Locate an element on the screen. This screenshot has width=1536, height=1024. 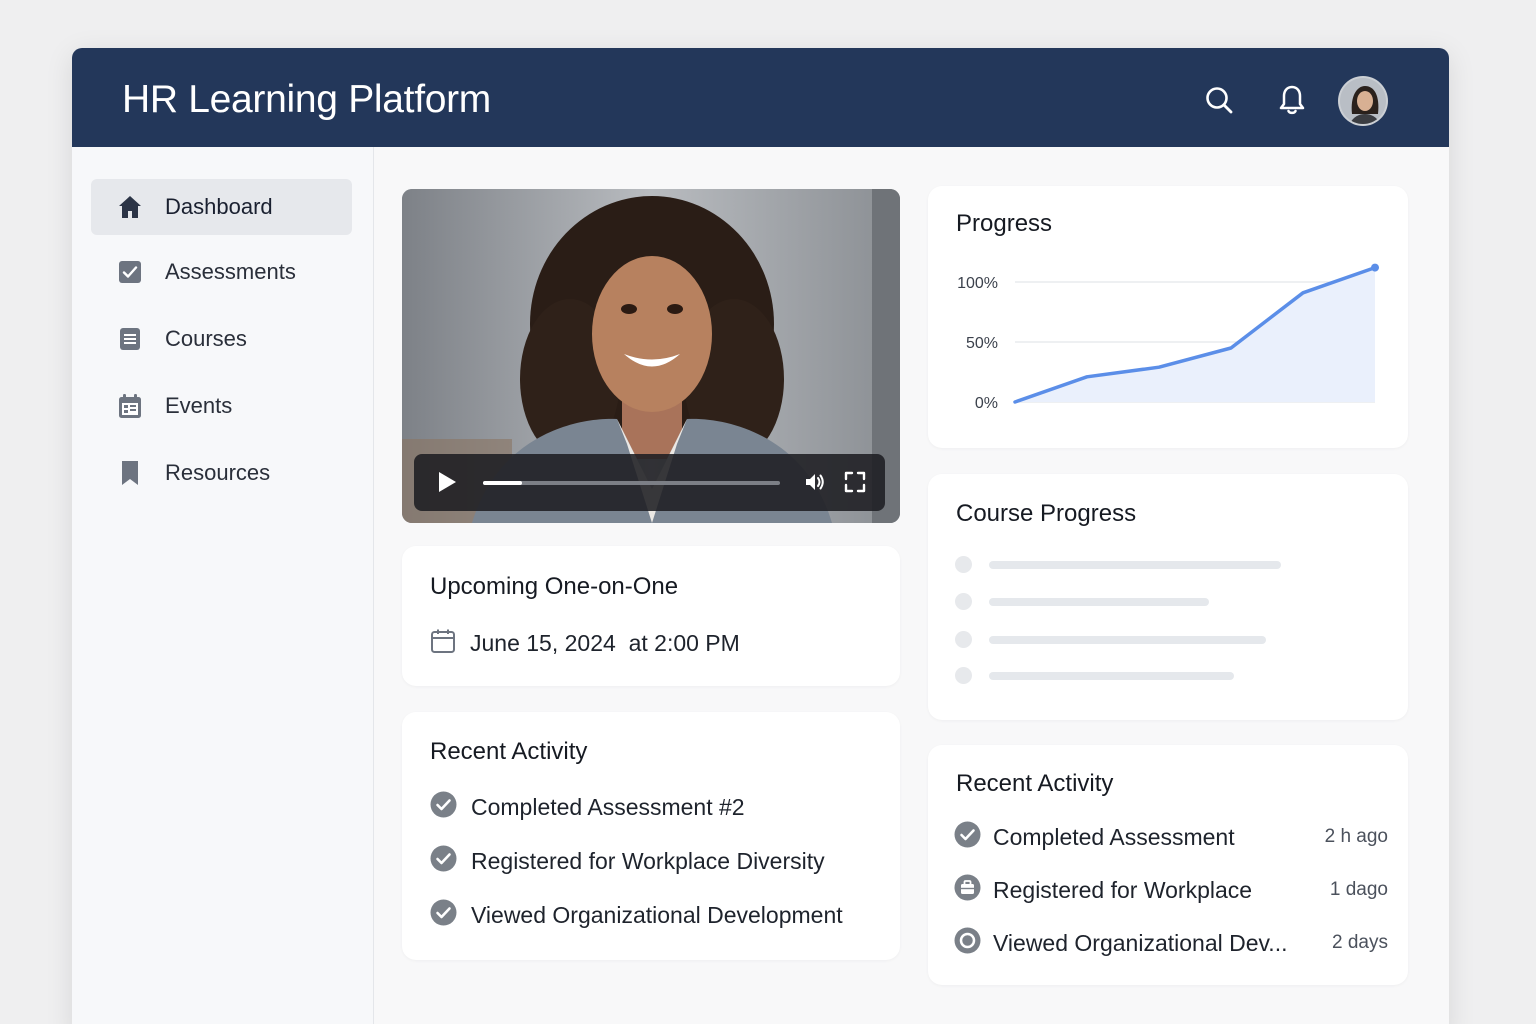
briefcase-icon is located at coordinates (967, 890).